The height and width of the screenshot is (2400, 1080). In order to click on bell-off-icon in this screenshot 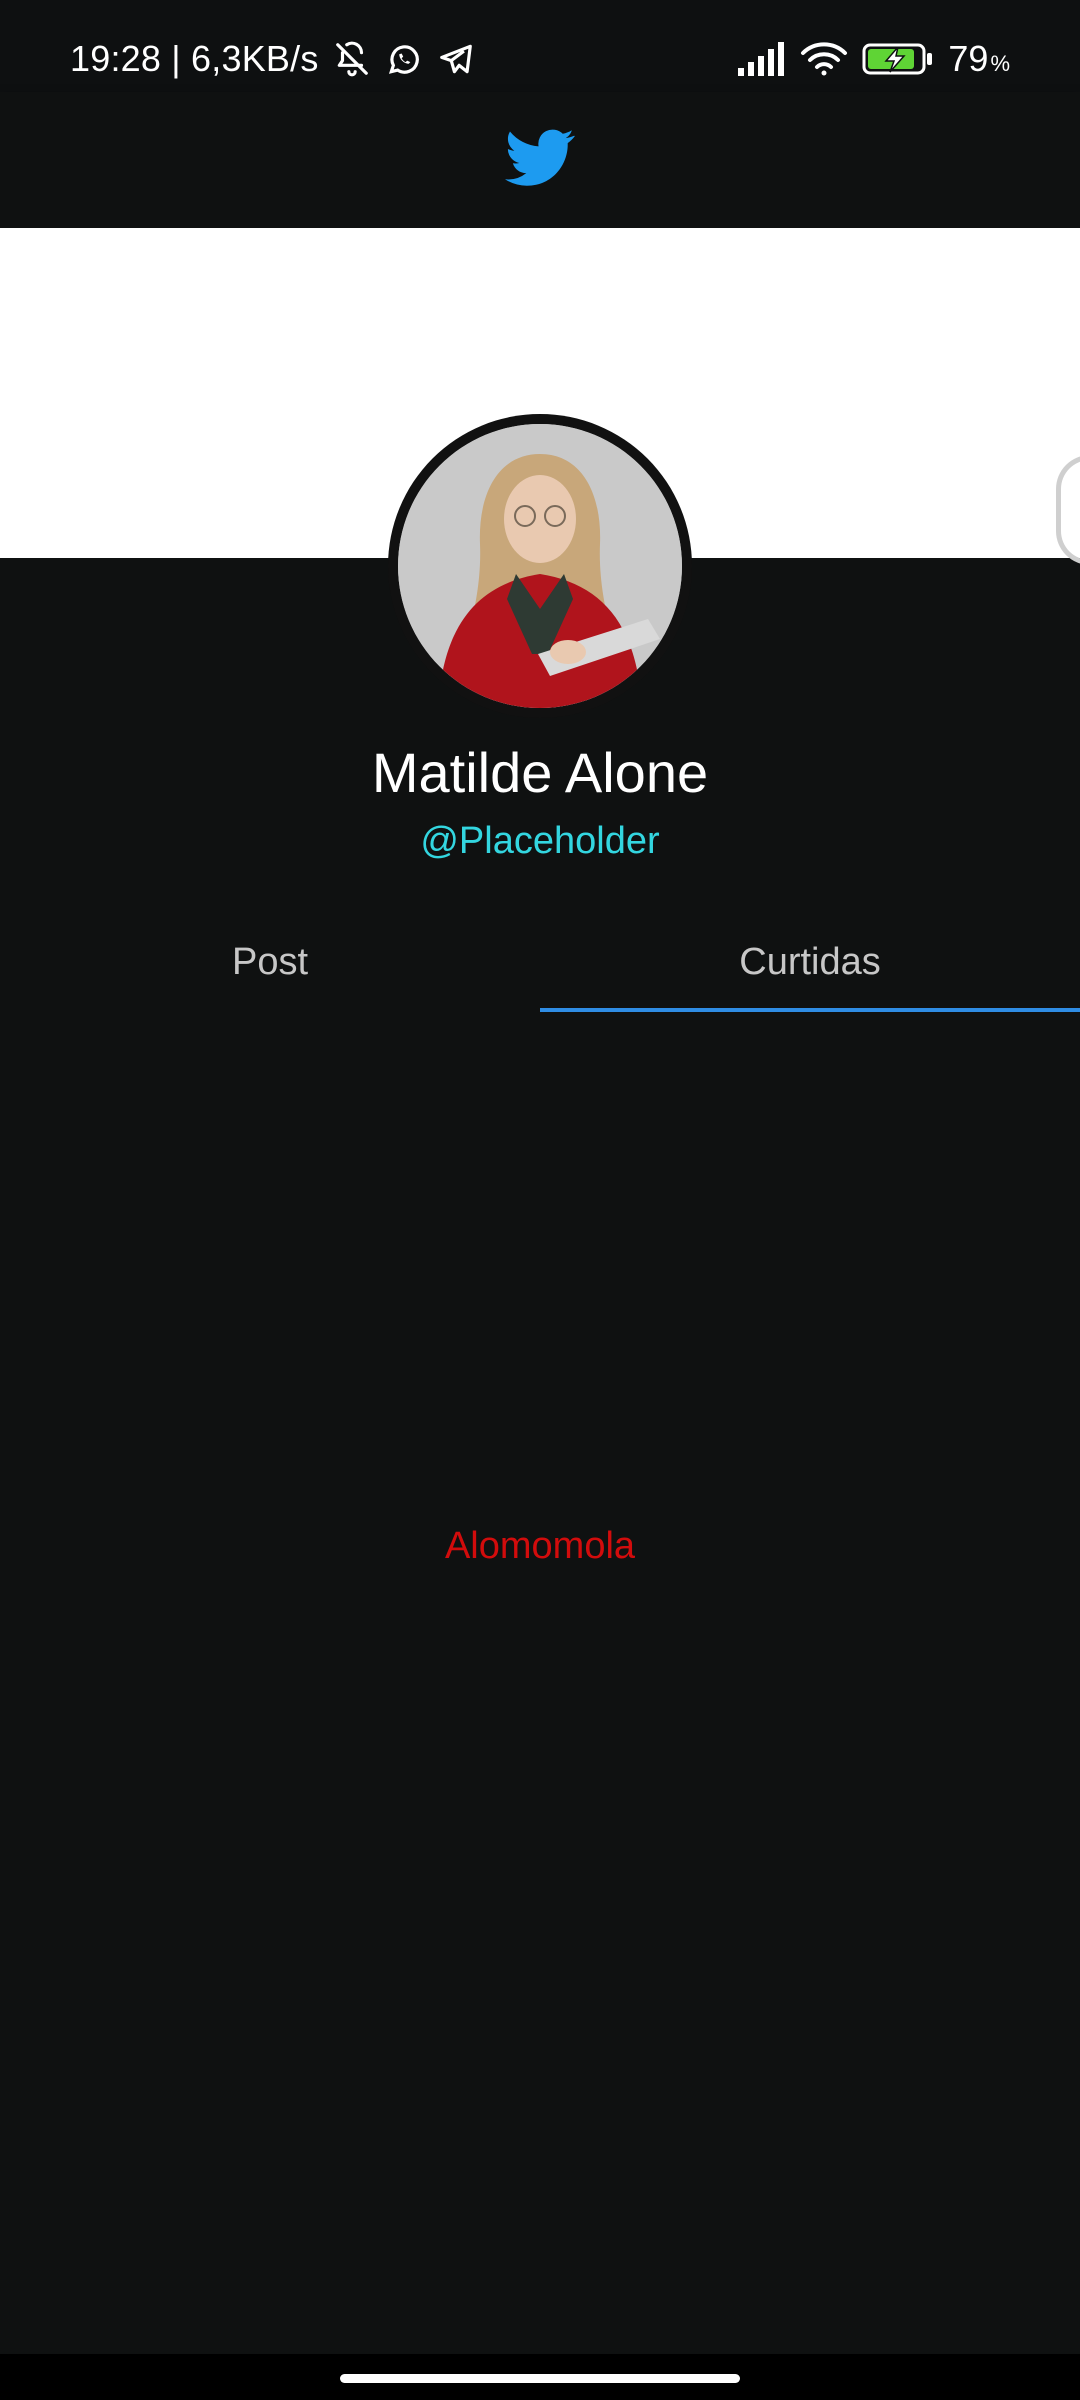, I will do `click(352, 59)`.